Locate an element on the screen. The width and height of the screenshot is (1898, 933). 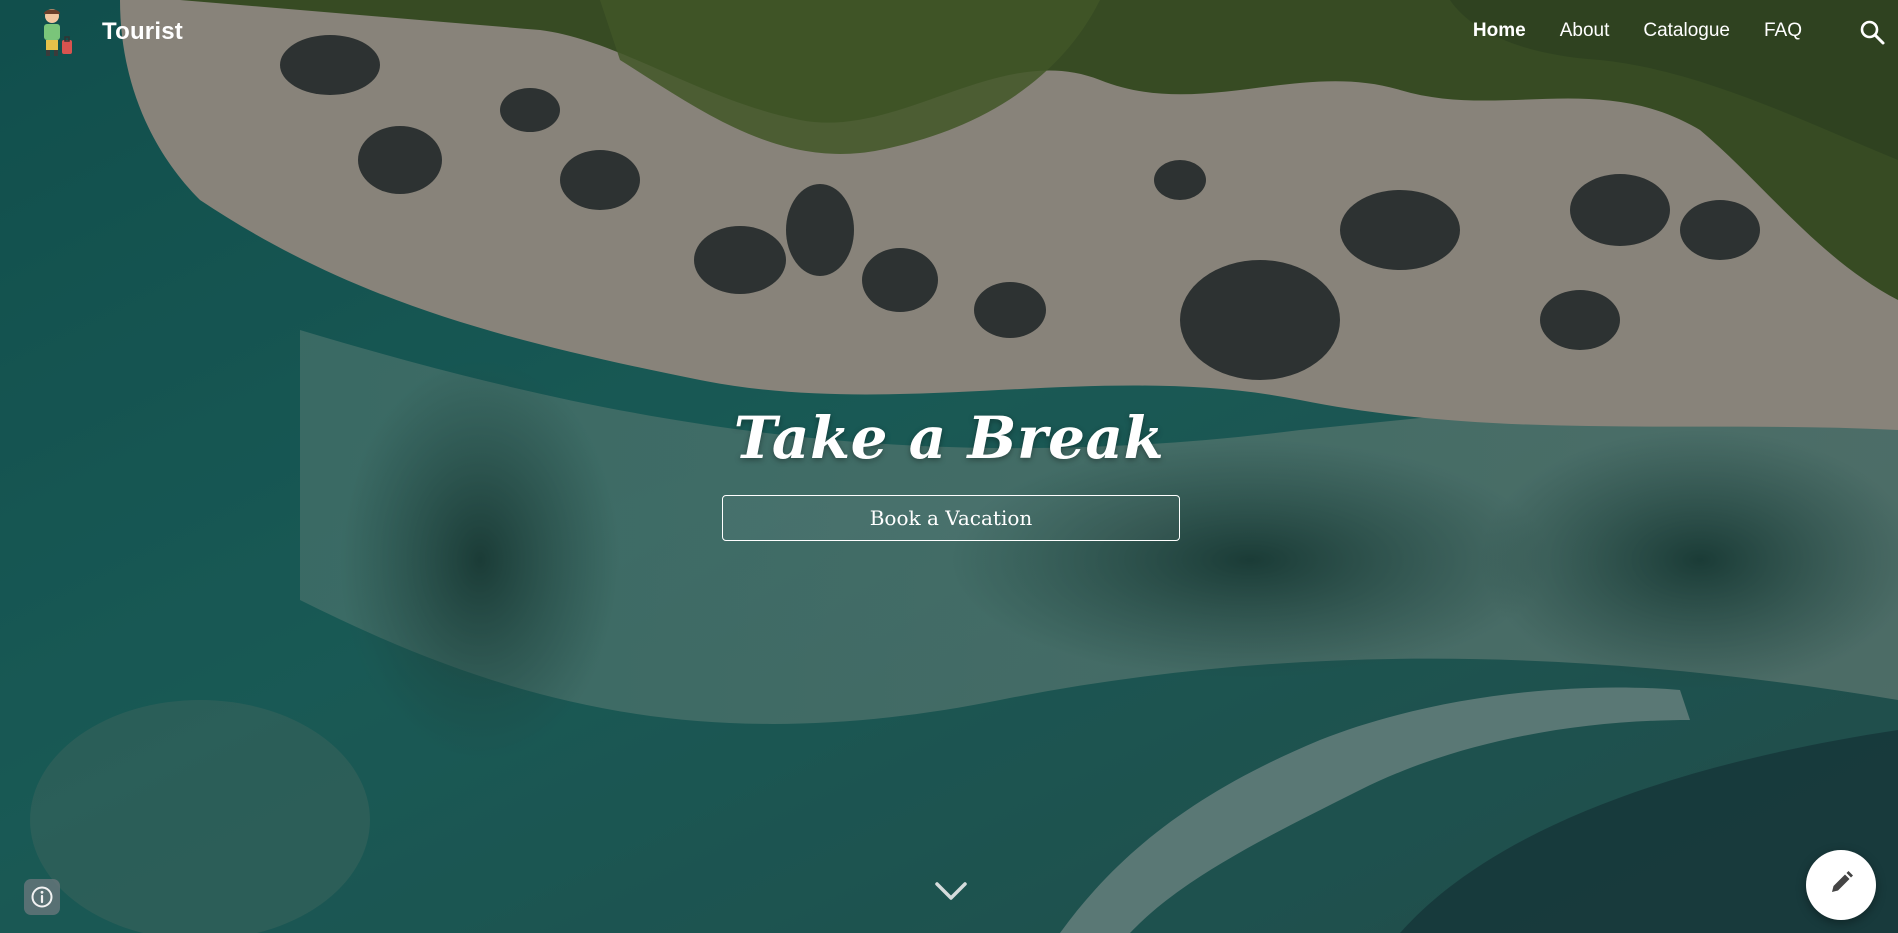
pencil-icon is located at coordinates (1841, 885).